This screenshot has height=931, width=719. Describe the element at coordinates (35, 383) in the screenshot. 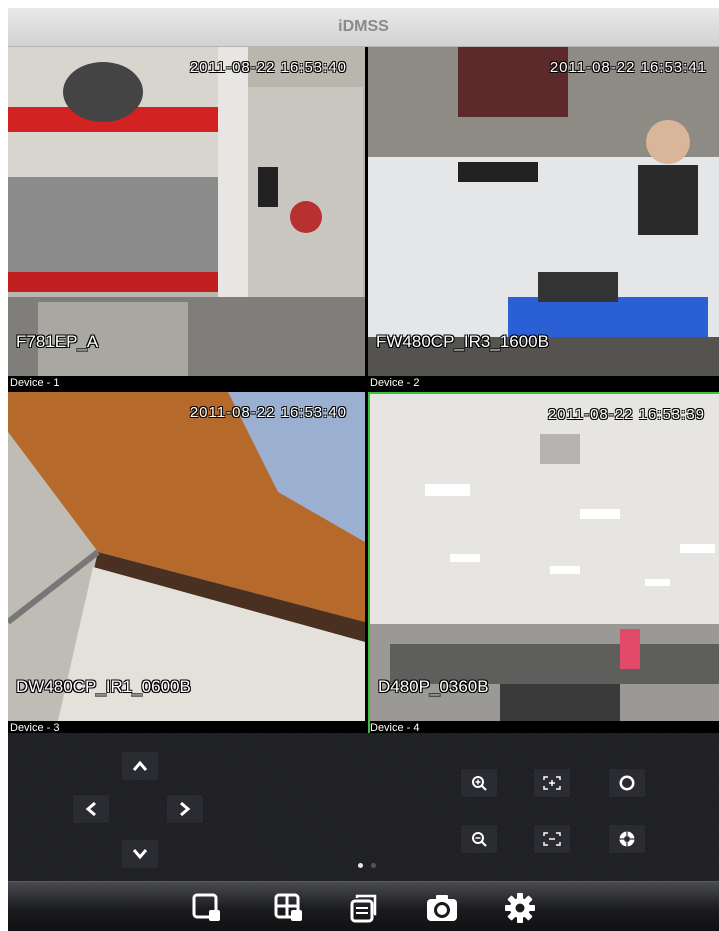

I see `camera-1-device-label: Device - 1` at that location.